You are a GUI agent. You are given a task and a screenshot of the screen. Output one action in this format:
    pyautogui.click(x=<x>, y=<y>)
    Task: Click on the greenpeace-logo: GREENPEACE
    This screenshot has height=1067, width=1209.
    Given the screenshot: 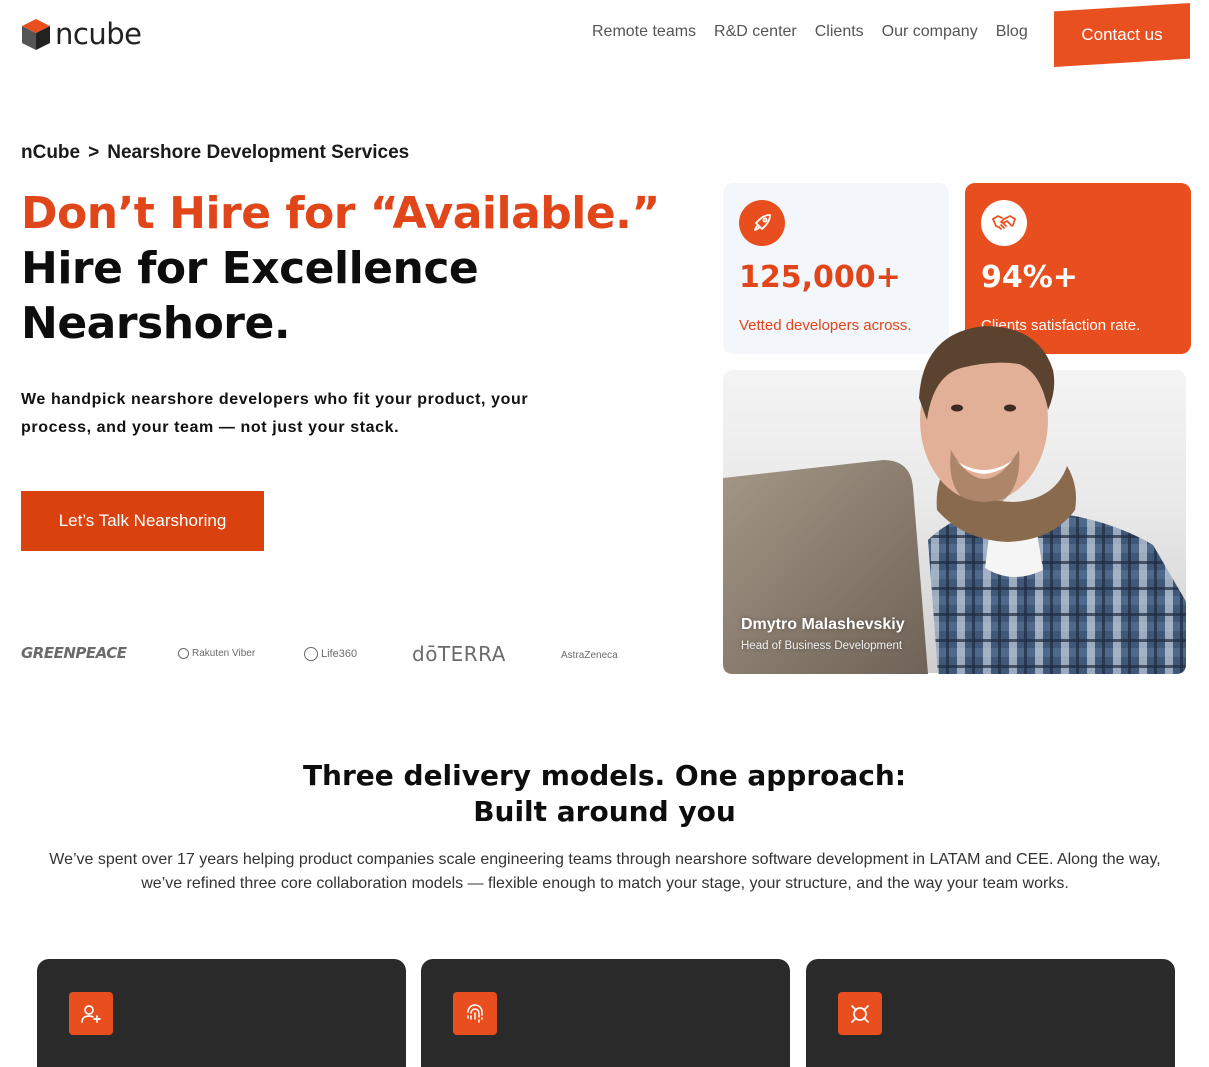 What is the action you would take?
    pyautogui.click(x=74, y=653)
    